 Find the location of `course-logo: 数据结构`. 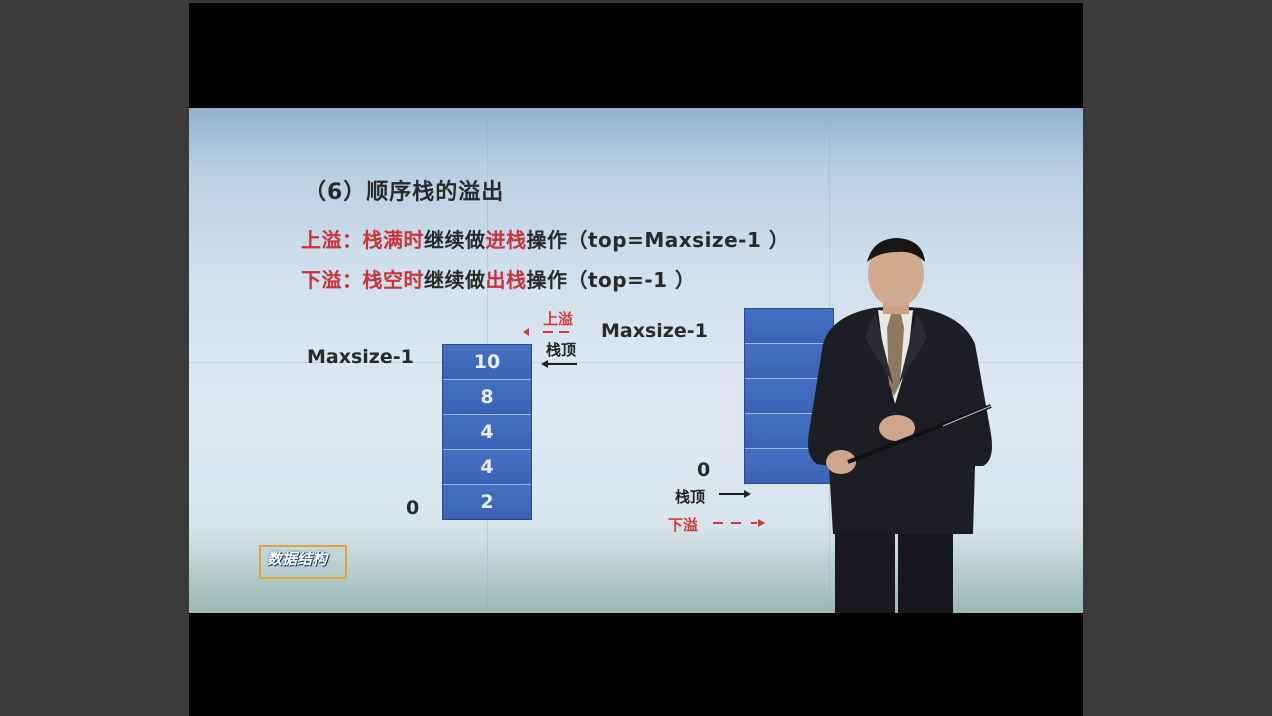

course-logo: 数据结构 is located at coordinates (303, 562).